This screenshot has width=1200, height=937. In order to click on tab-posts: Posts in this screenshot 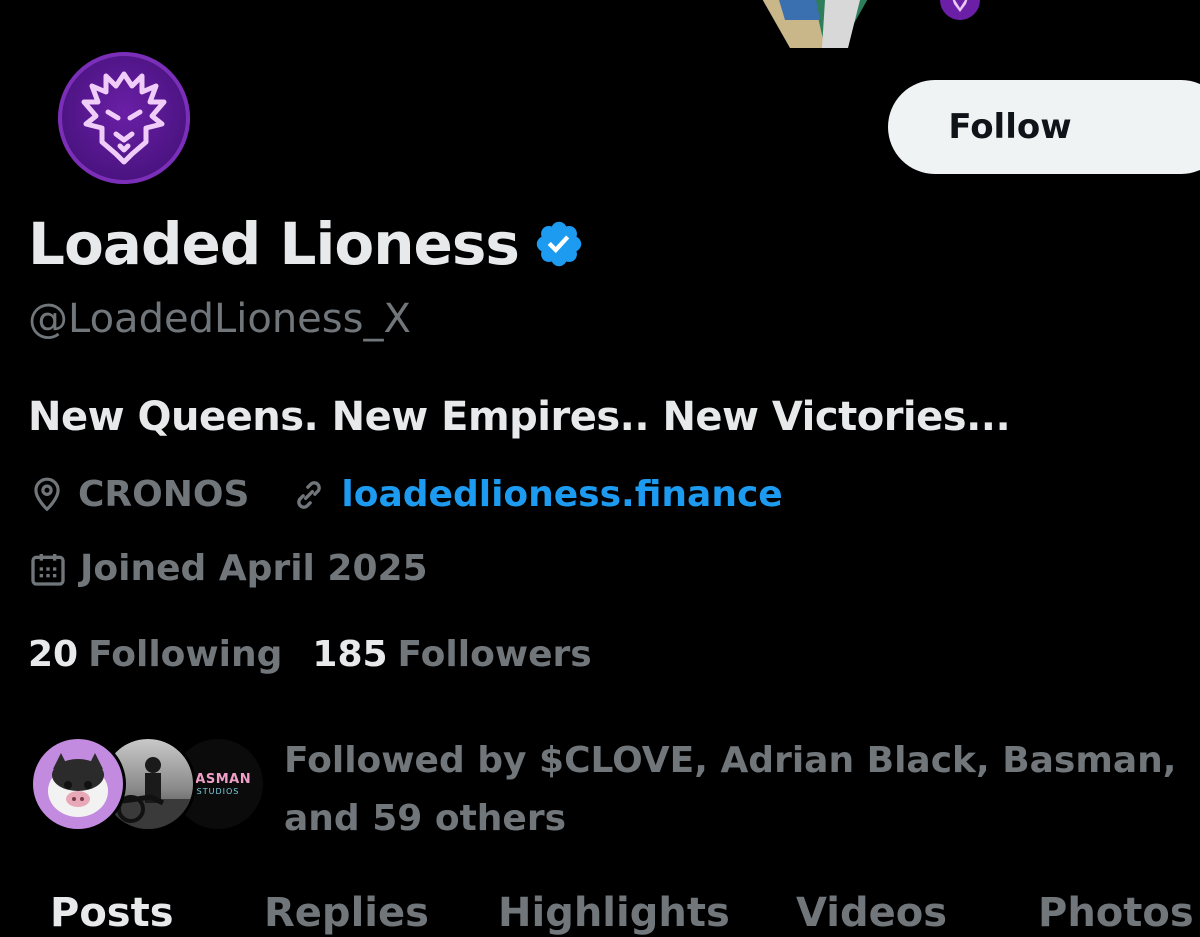, I will do `click(112, 913)`.